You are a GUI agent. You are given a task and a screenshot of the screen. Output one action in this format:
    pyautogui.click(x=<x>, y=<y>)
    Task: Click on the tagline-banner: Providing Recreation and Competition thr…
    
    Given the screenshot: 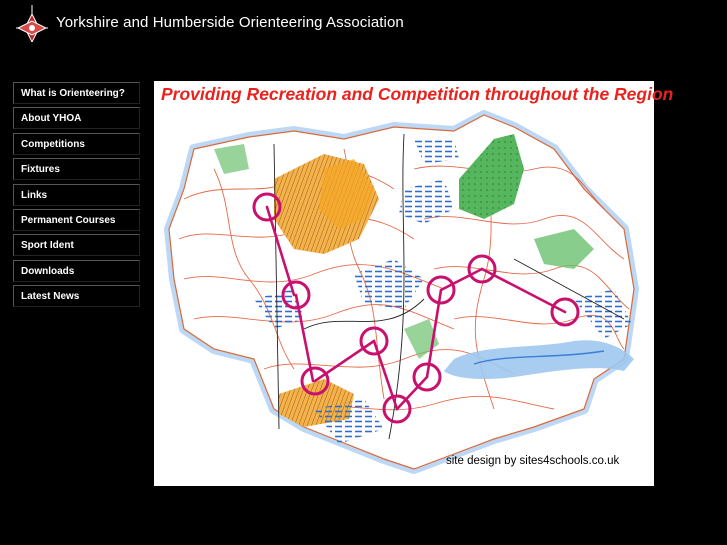 What is the action you would take?
    pyautogui.click(x=413, y=95)
    